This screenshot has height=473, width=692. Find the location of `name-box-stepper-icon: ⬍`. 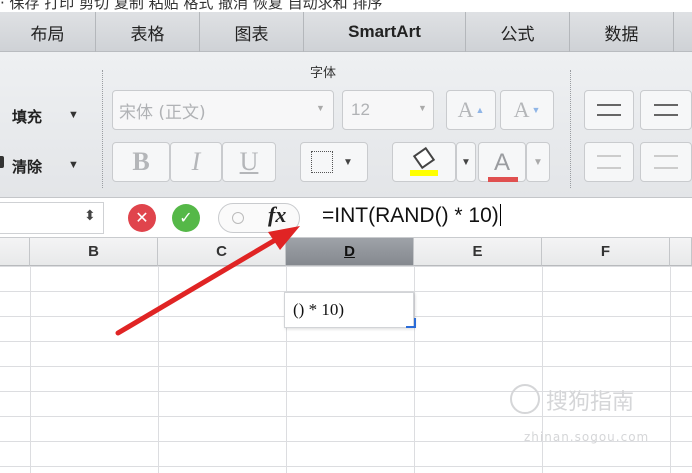

name-box-stepper-icon: ⬍ is located at coordinates (90, 215).